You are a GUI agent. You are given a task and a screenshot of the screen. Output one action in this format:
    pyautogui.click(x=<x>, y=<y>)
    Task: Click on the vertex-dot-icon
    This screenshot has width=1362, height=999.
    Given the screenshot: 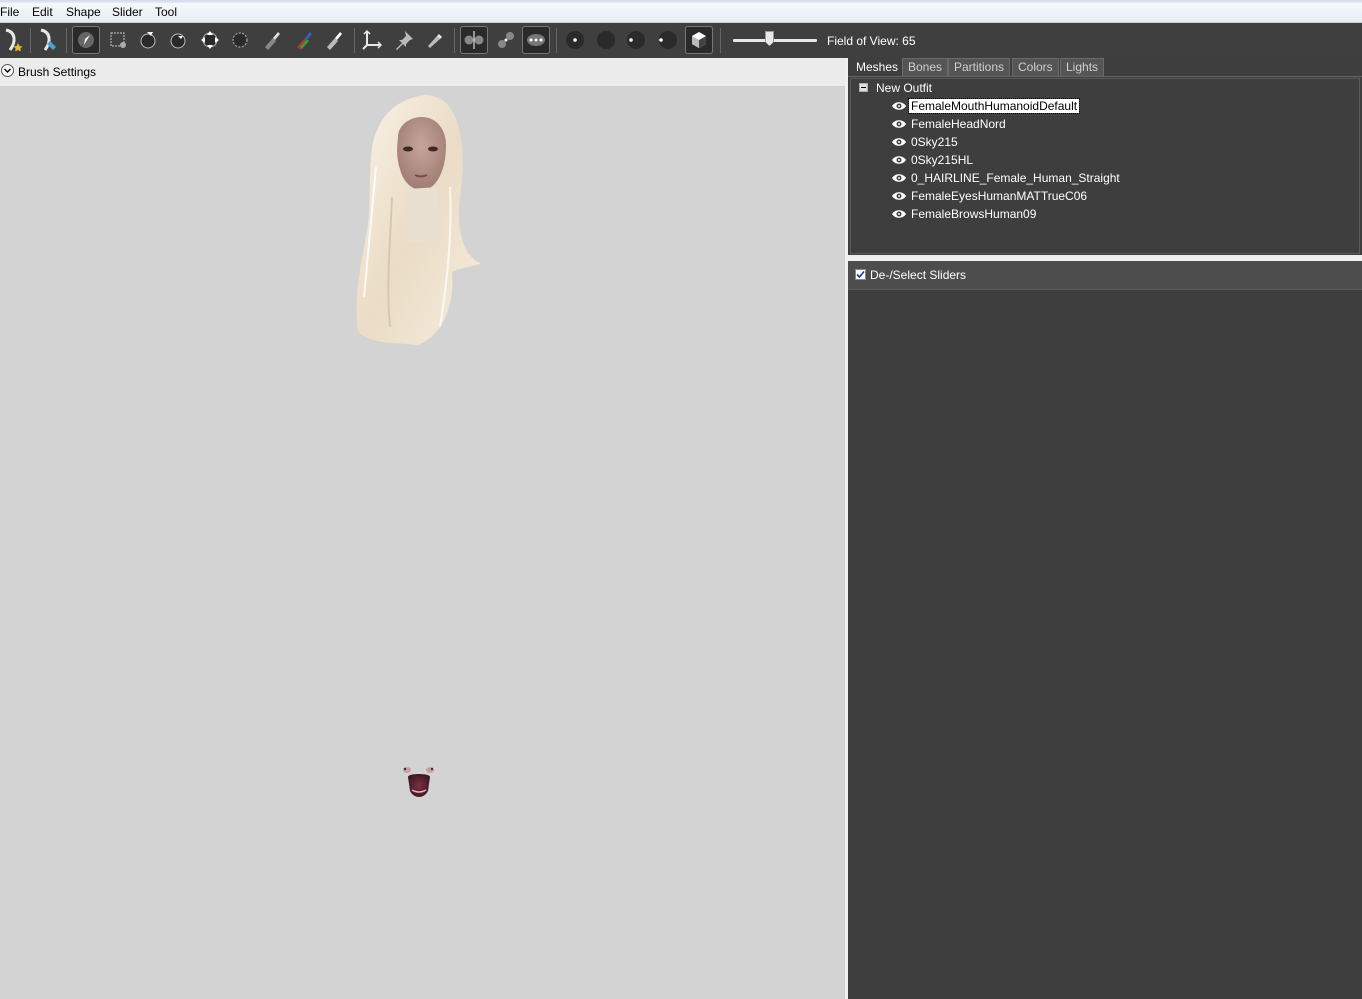 What is the action you would take?
    pyautogui.click(x=575, y=40)
    